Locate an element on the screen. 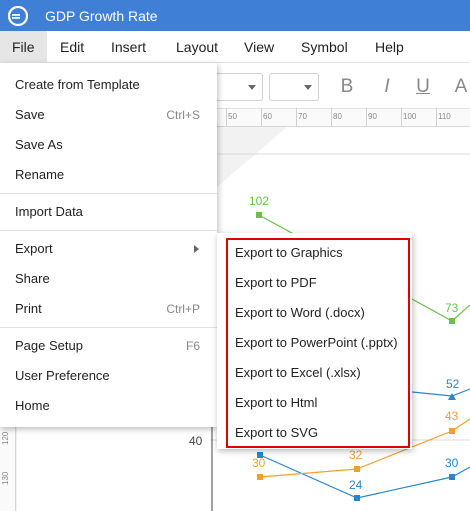  submenu-item-export-html: Export to Html is located at coordinates (314, 403).